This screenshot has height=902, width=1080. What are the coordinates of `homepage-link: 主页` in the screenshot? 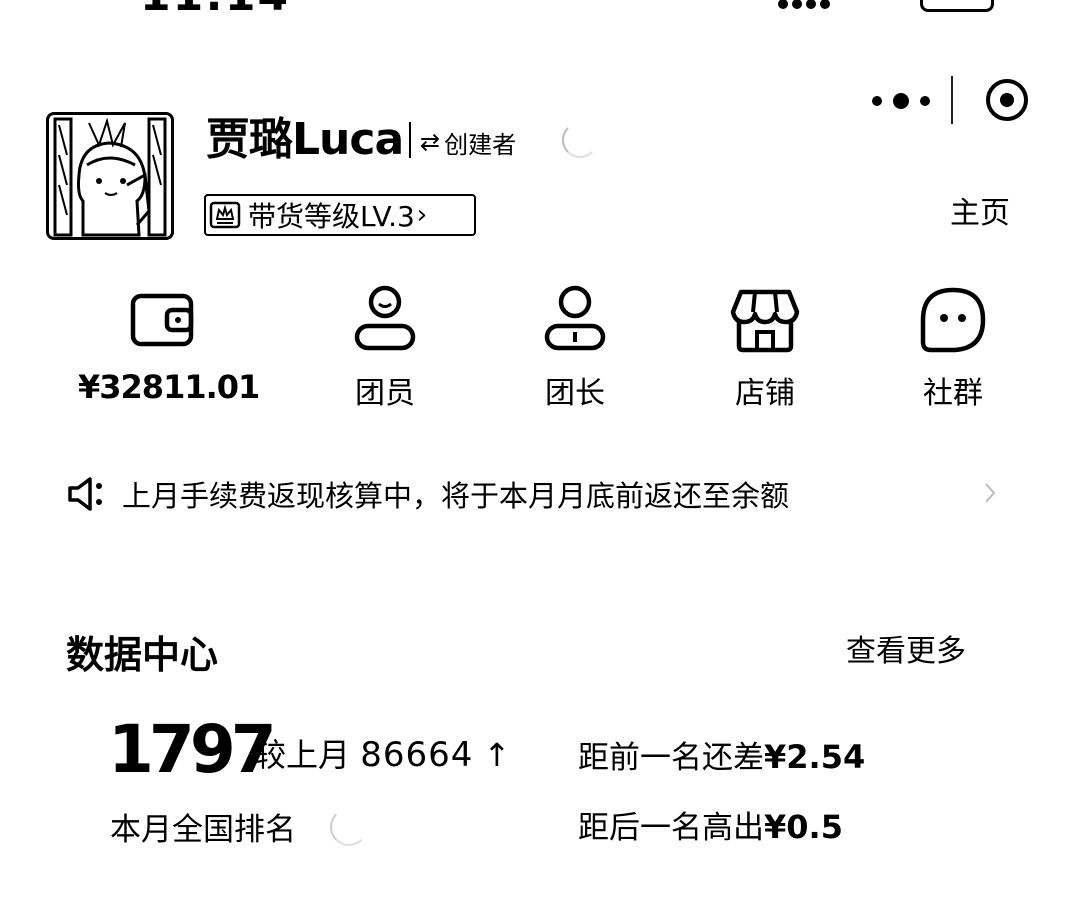 It's located at (980, 210).